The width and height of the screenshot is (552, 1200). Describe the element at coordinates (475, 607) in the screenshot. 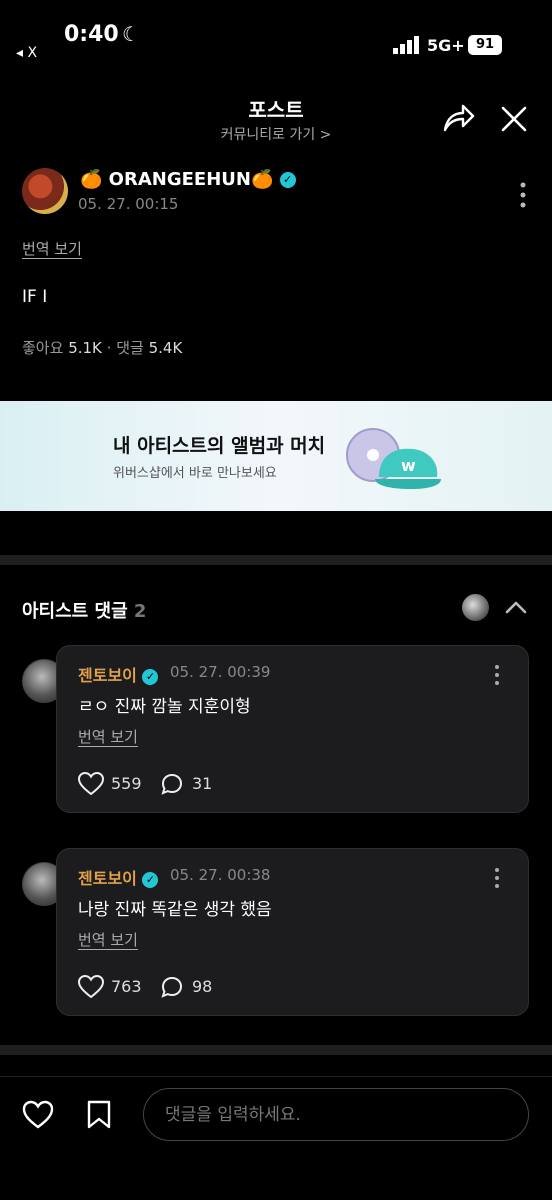

I see `artist-avatar` at that location.